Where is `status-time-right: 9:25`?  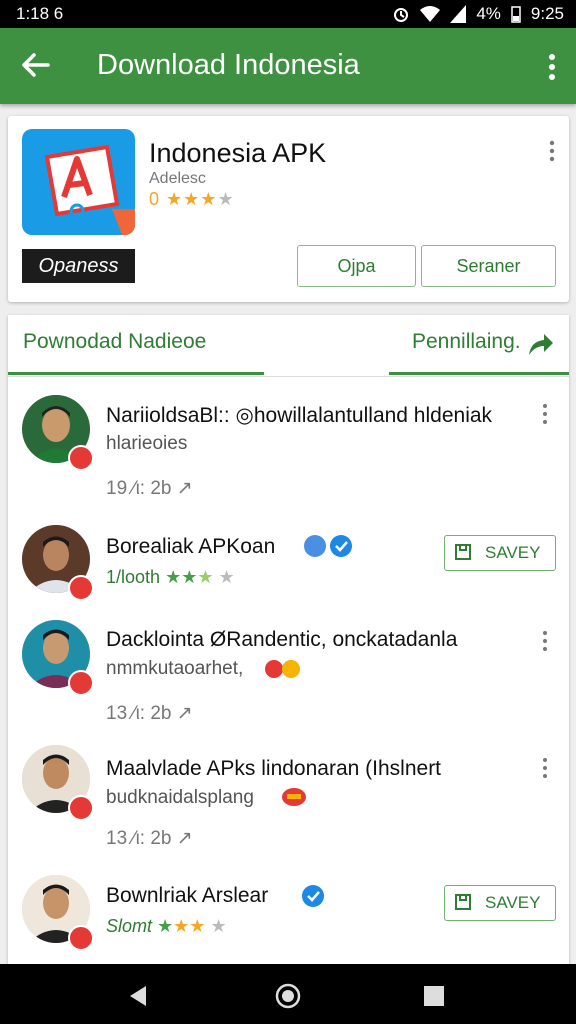
status-time-right: 9:25 is located at coordinates (547, 13).